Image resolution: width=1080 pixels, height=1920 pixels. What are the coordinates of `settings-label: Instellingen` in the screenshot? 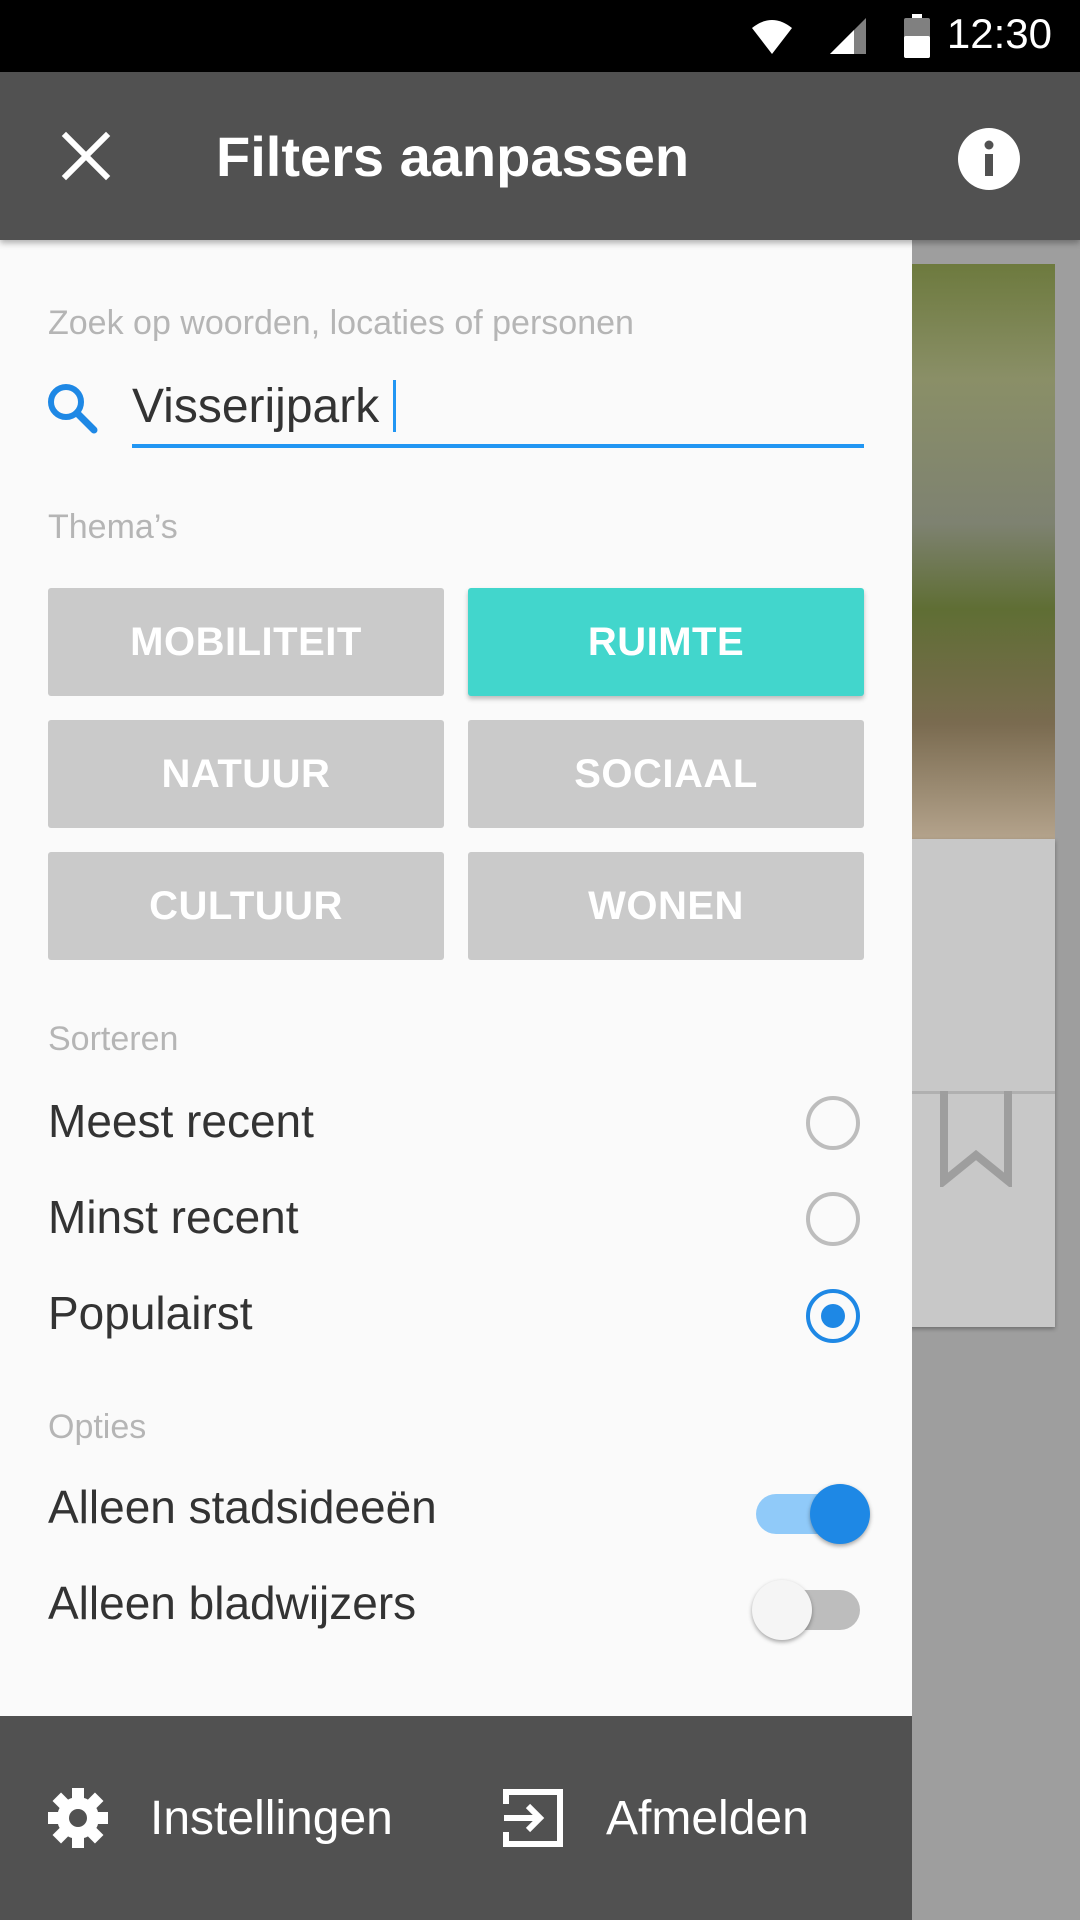 It's located at (271, 1818).